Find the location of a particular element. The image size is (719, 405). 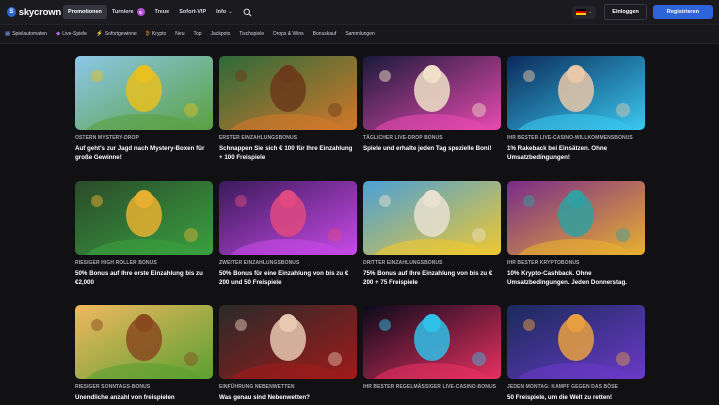

promo-category: IHR BESTER KRYPTOBONUS is located at coordinates (543, 263).